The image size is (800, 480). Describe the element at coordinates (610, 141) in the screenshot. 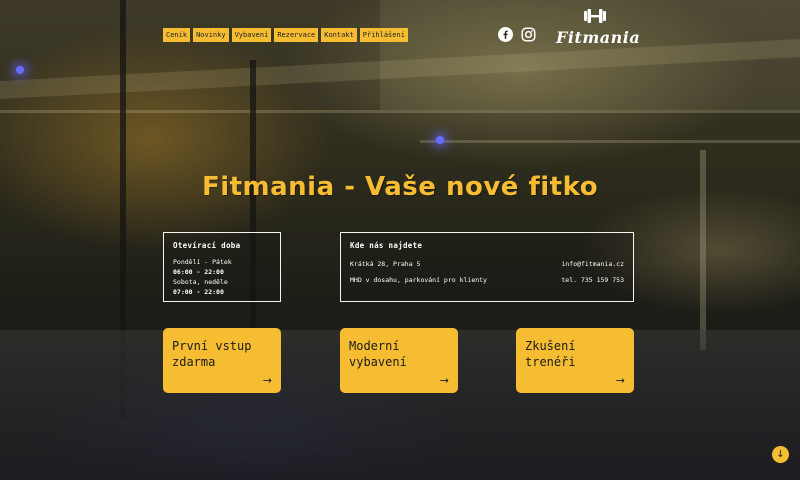

I see `background-rail` at that location.